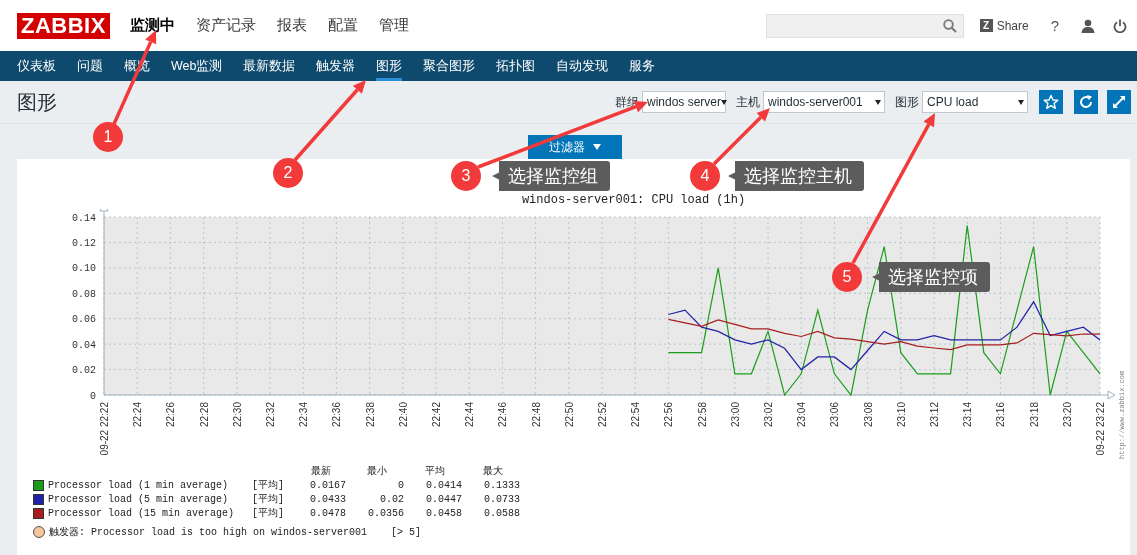 The height and width of the screenshot is (555, 1137). Describe the element at coordinates (403, 415) in the screenshot. I see `x-tick-label: 22:40` at that location.